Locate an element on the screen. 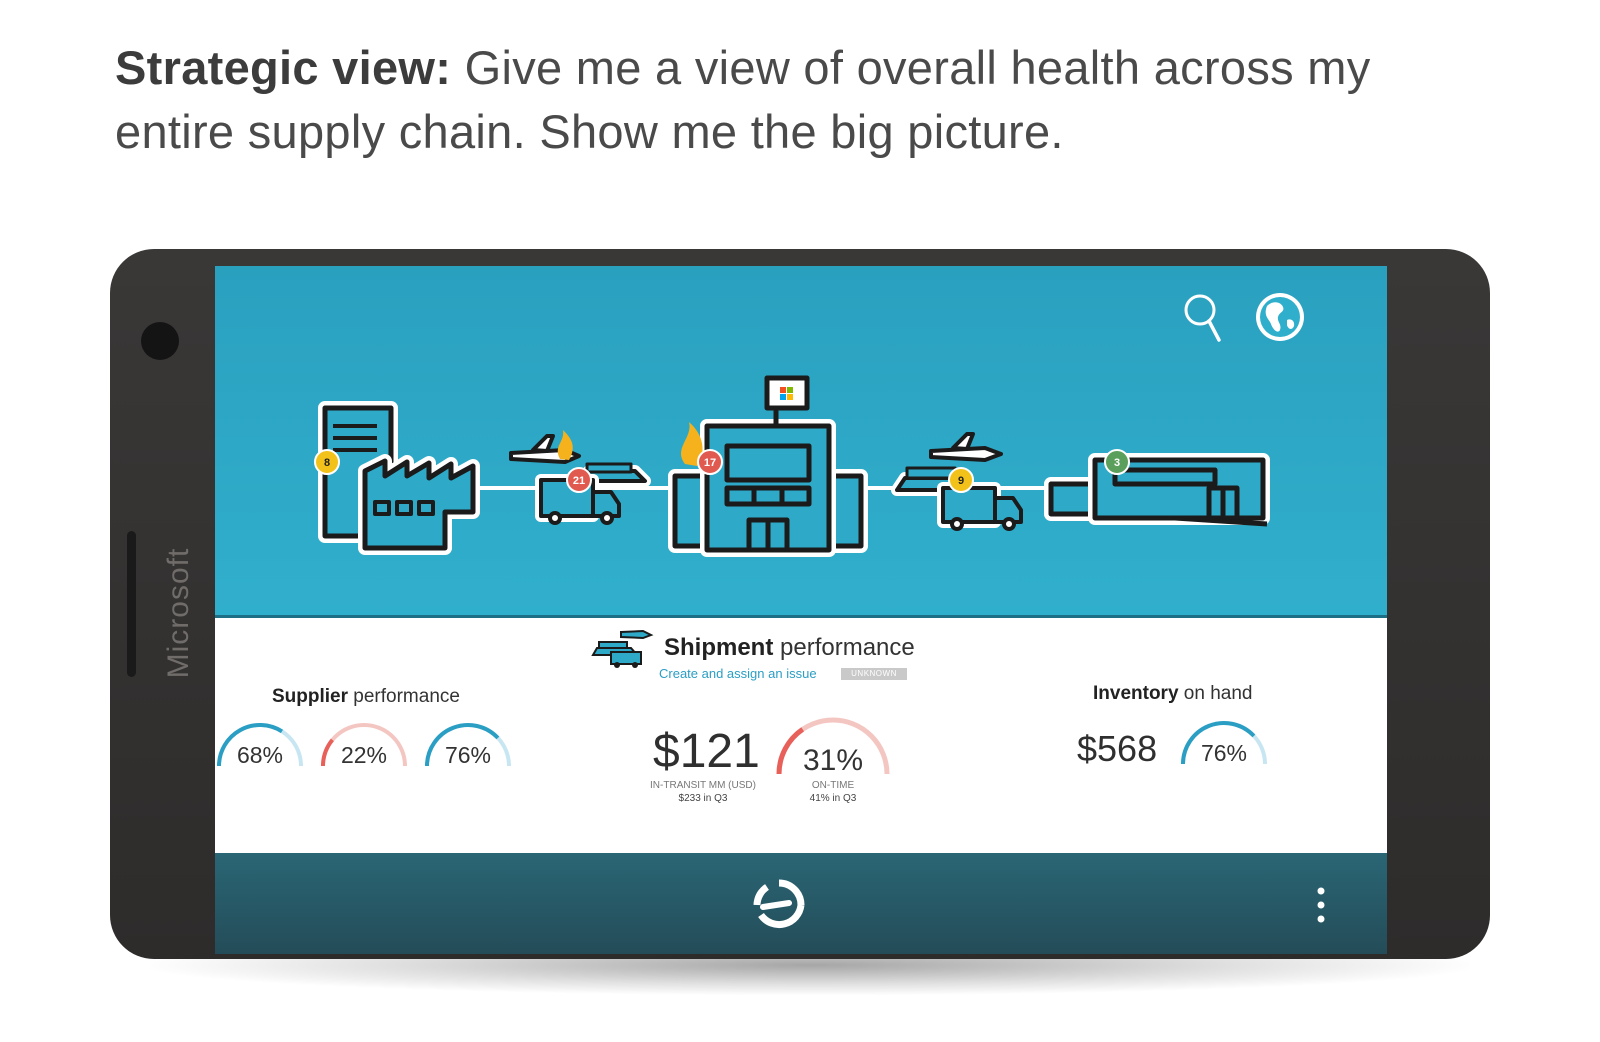 Image resolution: width=1600 pixels, height=1042 pixels. inventory-title: Inventory on hand is located at coordinates (1173, 694).